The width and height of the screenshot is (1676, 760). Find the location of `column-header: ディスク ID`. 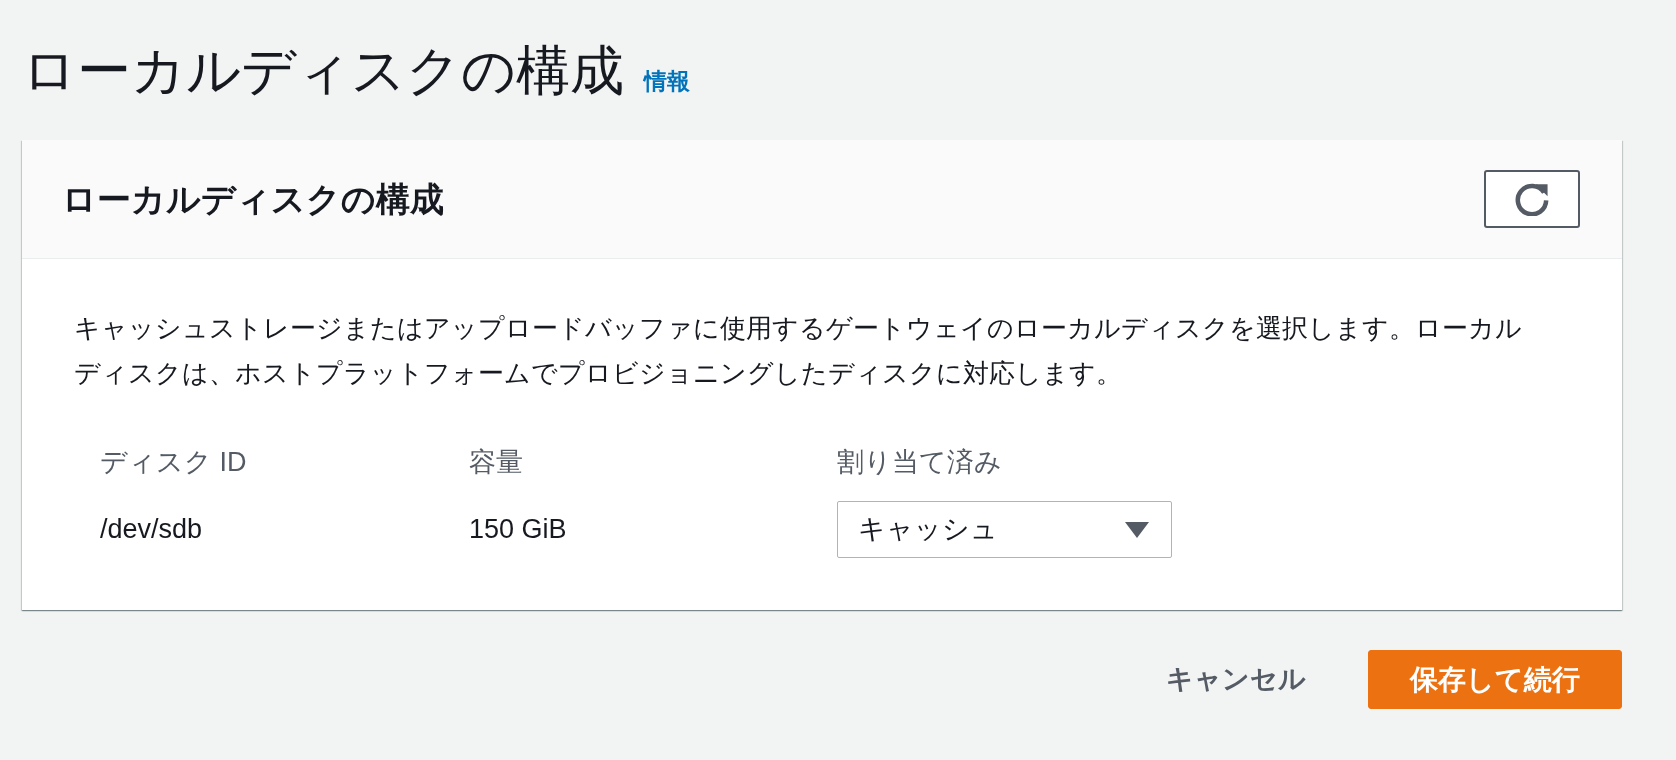

column-header: ディスク ID is located at coordinates (174, 462).